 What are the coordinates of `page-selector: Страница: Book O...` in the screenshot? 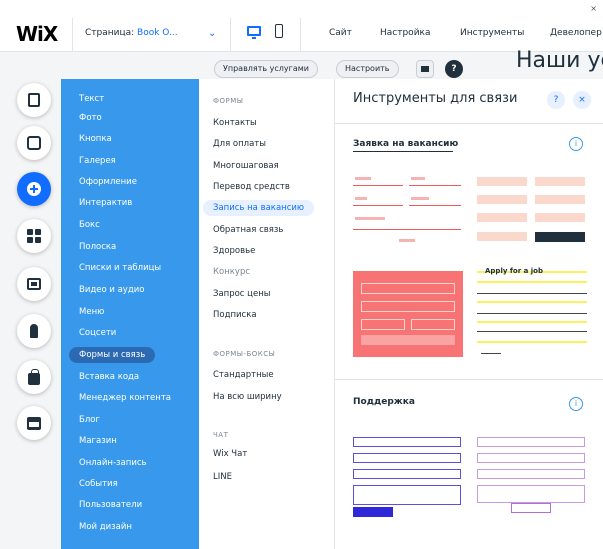 It's located at (131, 33).